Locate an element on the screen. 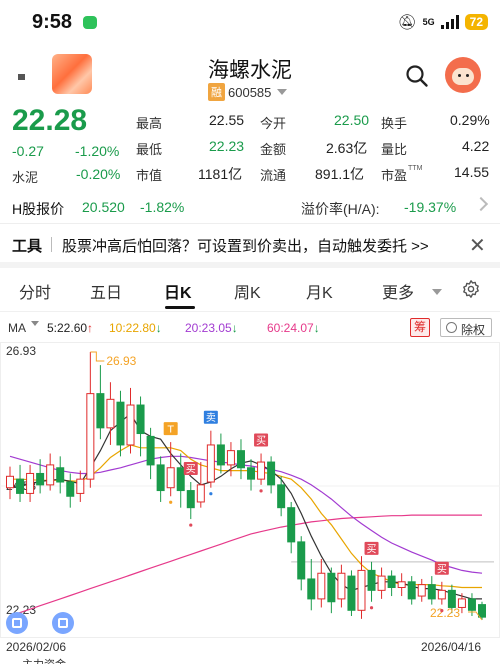  signal-icon is located at coordinates (449, 22).